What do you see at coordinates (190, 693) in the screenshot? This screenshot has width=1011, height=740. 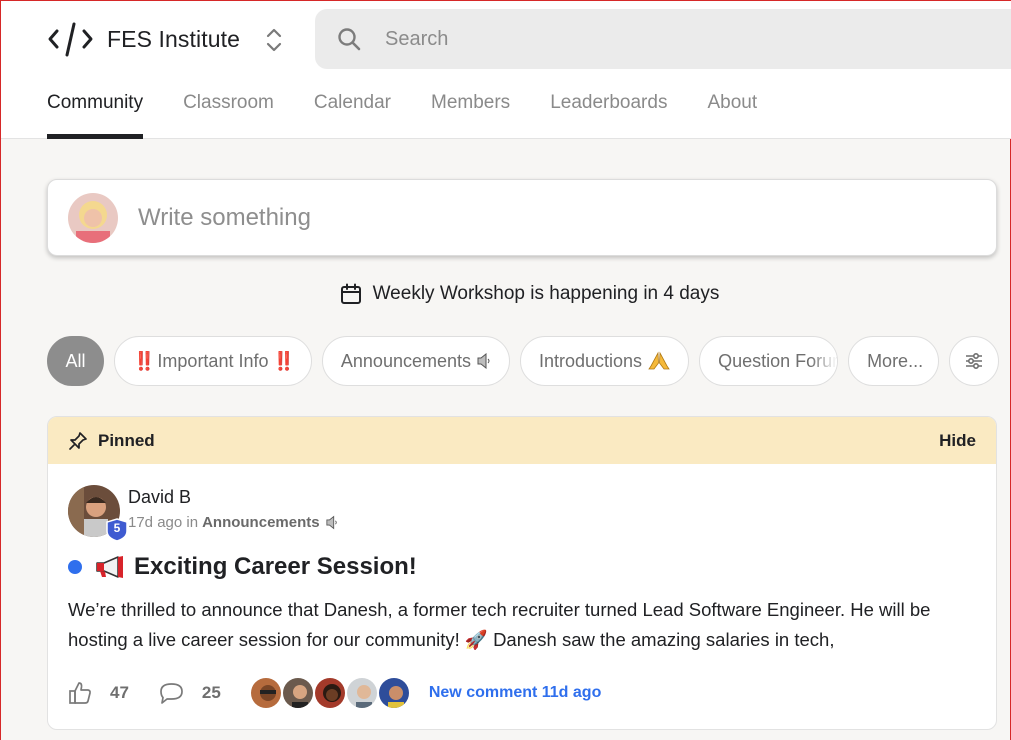 I see `comment-button: 25` at bounding box center [190, 693].